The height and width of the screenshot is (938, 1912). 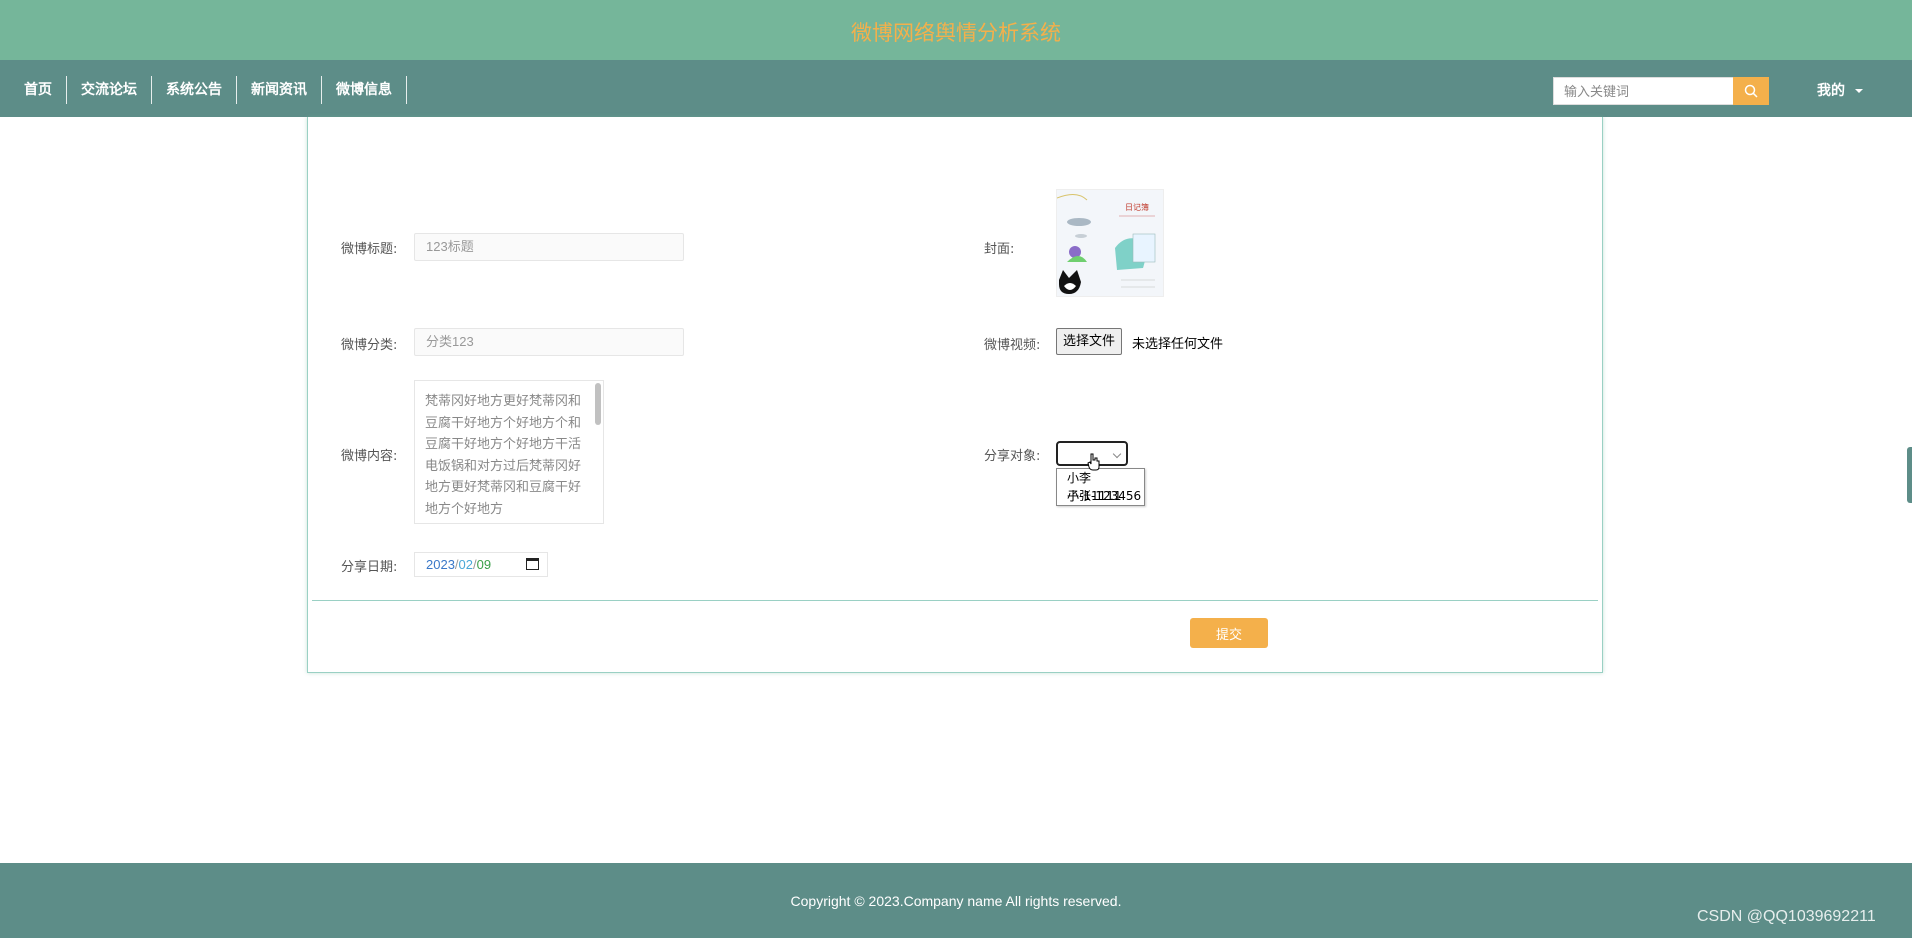 What do you see at coordinates (956, 33) in the screenshot?
I see `site-title: 微博网络舆情分析系统` at bounding box center [956, 33].